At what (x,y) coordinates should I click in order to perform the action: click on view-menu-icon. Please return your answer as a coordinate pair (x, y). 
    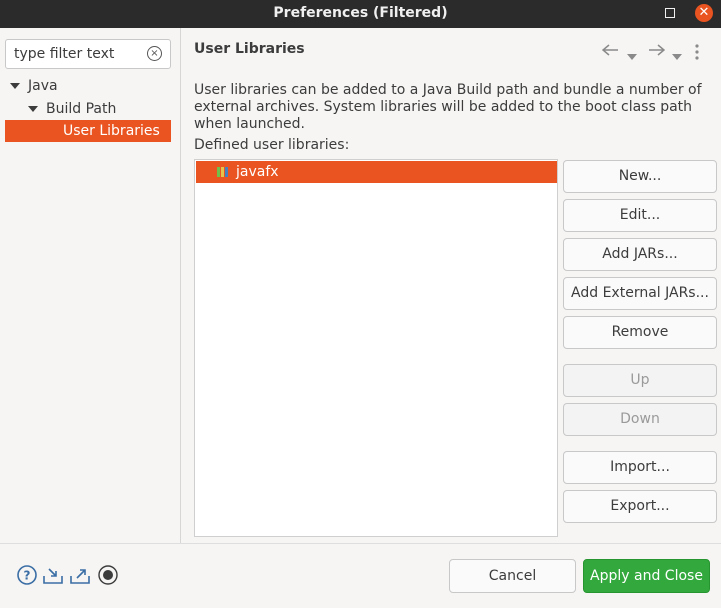
    Looking at the image, I should click on (697, 54).